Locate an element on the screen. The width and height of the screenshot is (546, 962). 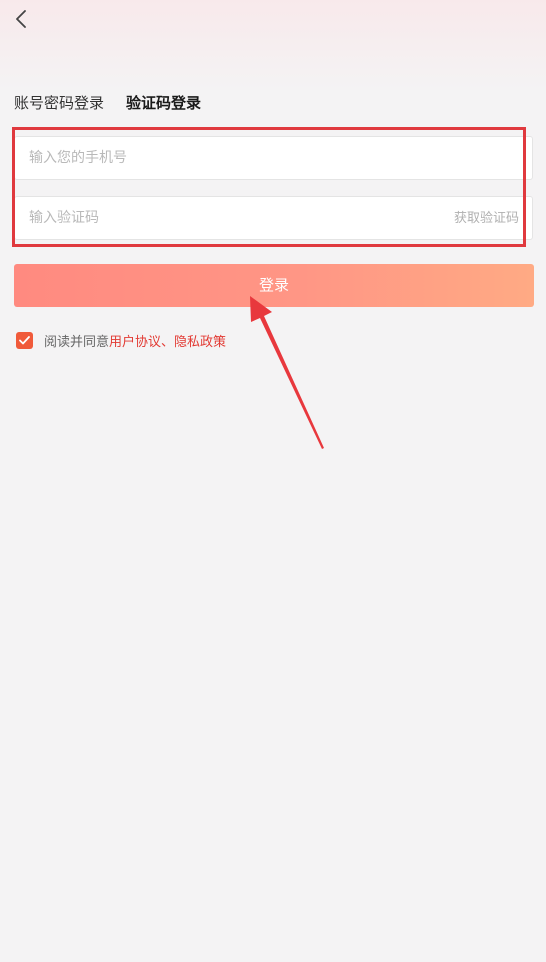
user-agreement-link: 用户协议 is located at coordinates (135, 340).